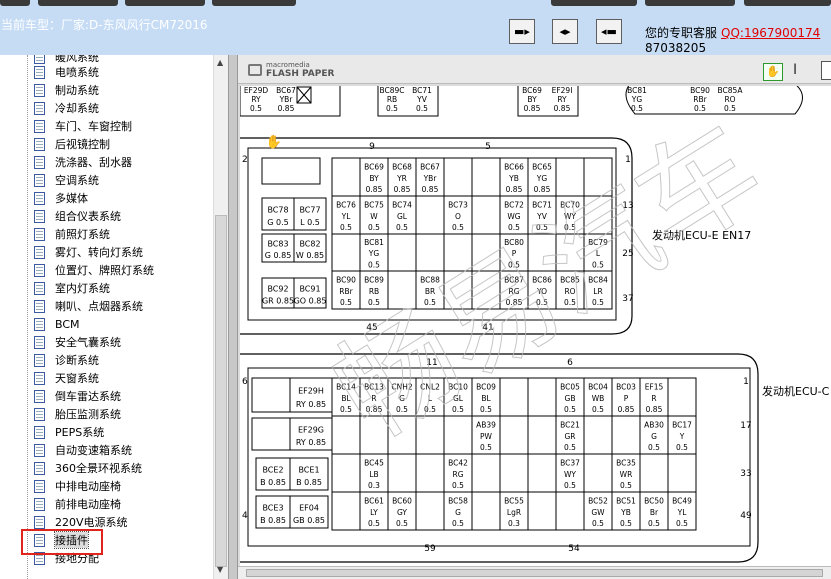 The image size is (831, 579). What do you see at coordinates (522, 31) in the screenshot?
I see `prev-icon: ▬▸` at bounding box center [522, 31].